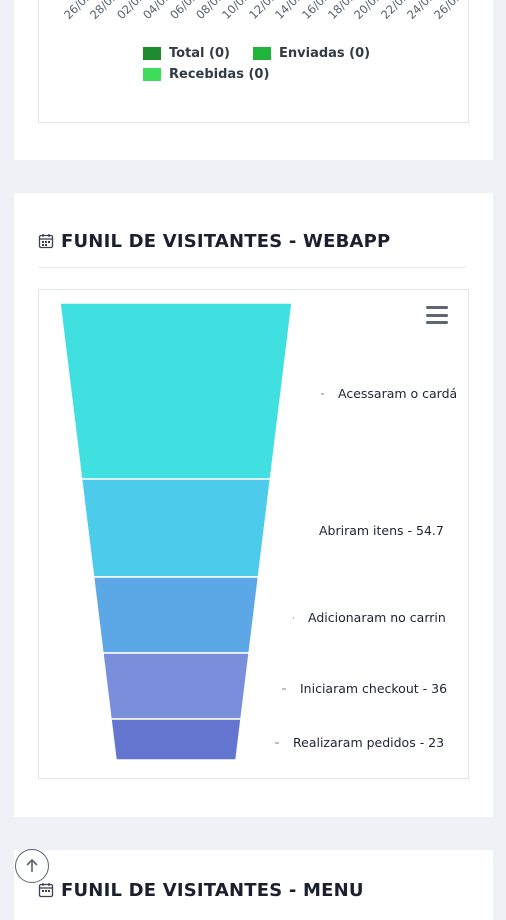  Describe the element at coordinates (226, 241) in the screenshot. I see `card-title: FUNIL DE VISITANTES - WEBAPP` at that location.